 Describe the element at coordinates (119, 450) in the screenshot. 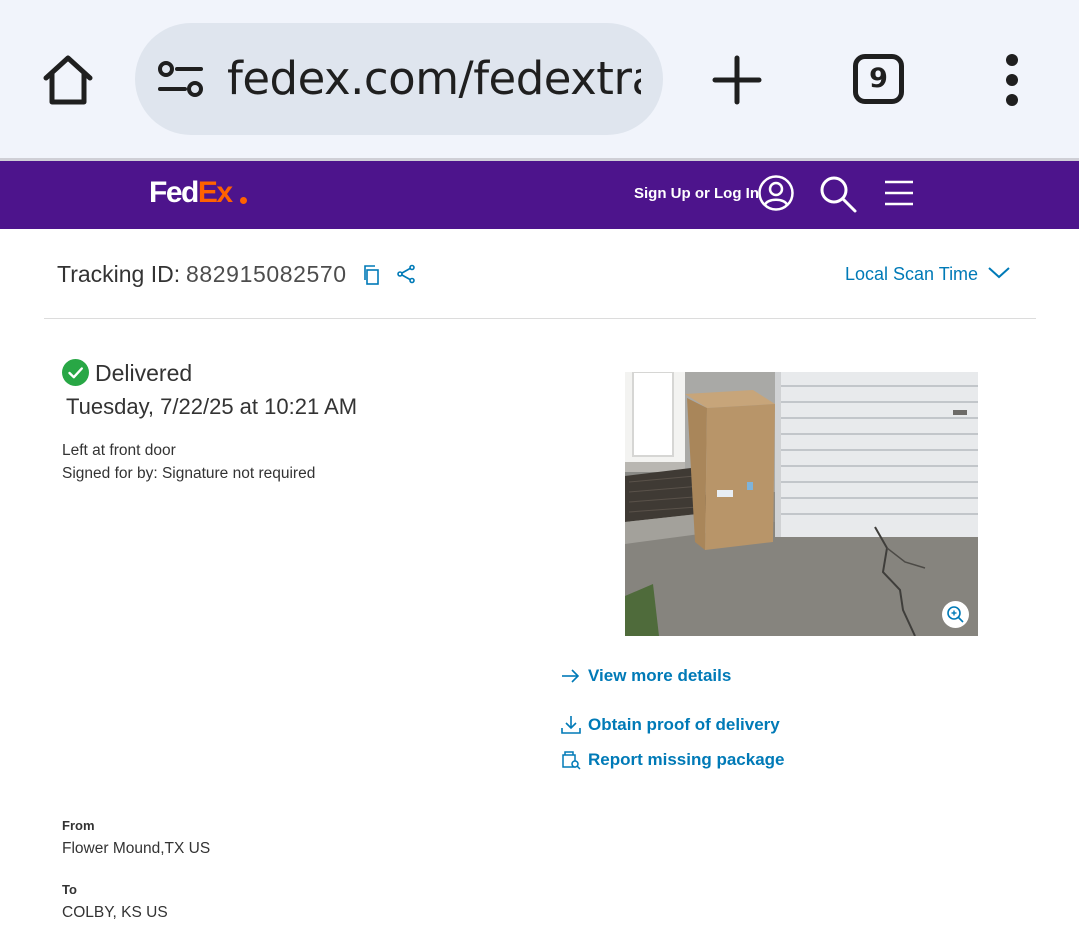

I see `delivery-location-note: Left at front door` at that location.